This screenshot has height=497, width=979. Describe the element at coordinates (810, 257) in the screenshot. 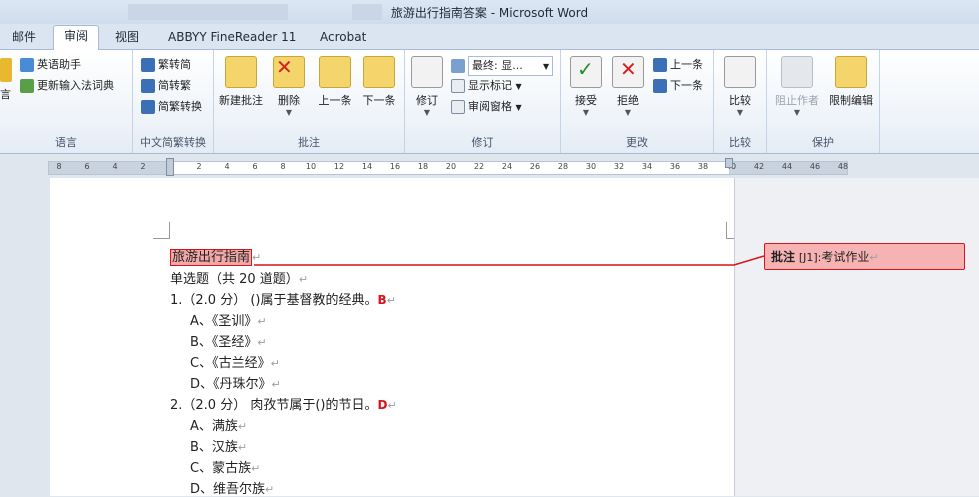

I see `comment-id: [J1]:` at that location.